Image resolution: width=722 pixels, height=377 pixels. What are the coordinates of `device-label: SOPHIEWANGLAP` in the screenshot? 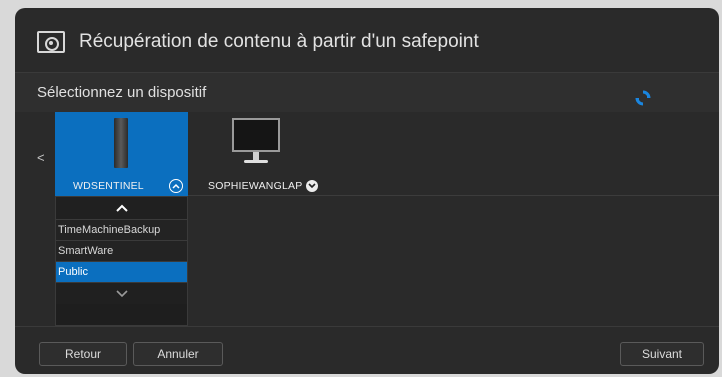 It's located at (255, 186).